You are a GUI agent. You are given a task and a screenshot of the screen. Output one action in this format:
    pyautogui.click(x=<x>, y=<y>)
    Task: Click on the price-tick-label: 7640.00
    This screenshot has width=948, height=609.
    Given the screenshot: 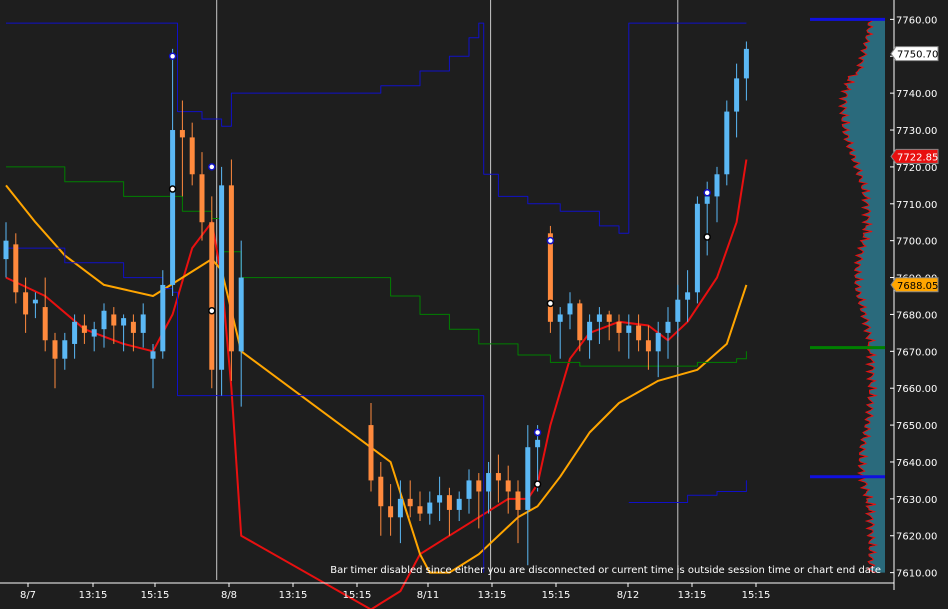 What is the action you would take?
    pyautogui.click(x=916, y=463)
    